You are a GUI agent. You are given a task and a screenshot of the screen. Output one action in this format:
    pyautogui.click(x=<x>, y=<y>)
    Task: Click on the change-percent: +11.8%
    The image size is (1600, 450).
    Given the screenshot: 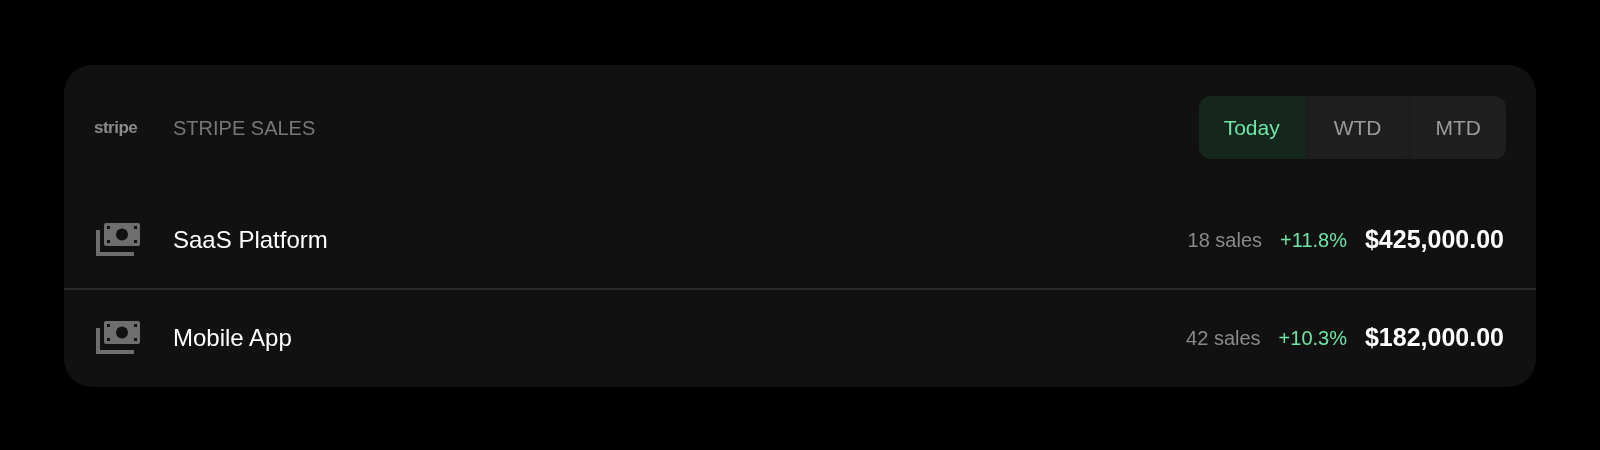 What is the action you would take?
    pyautogui.click(x=1313, y=240)
    